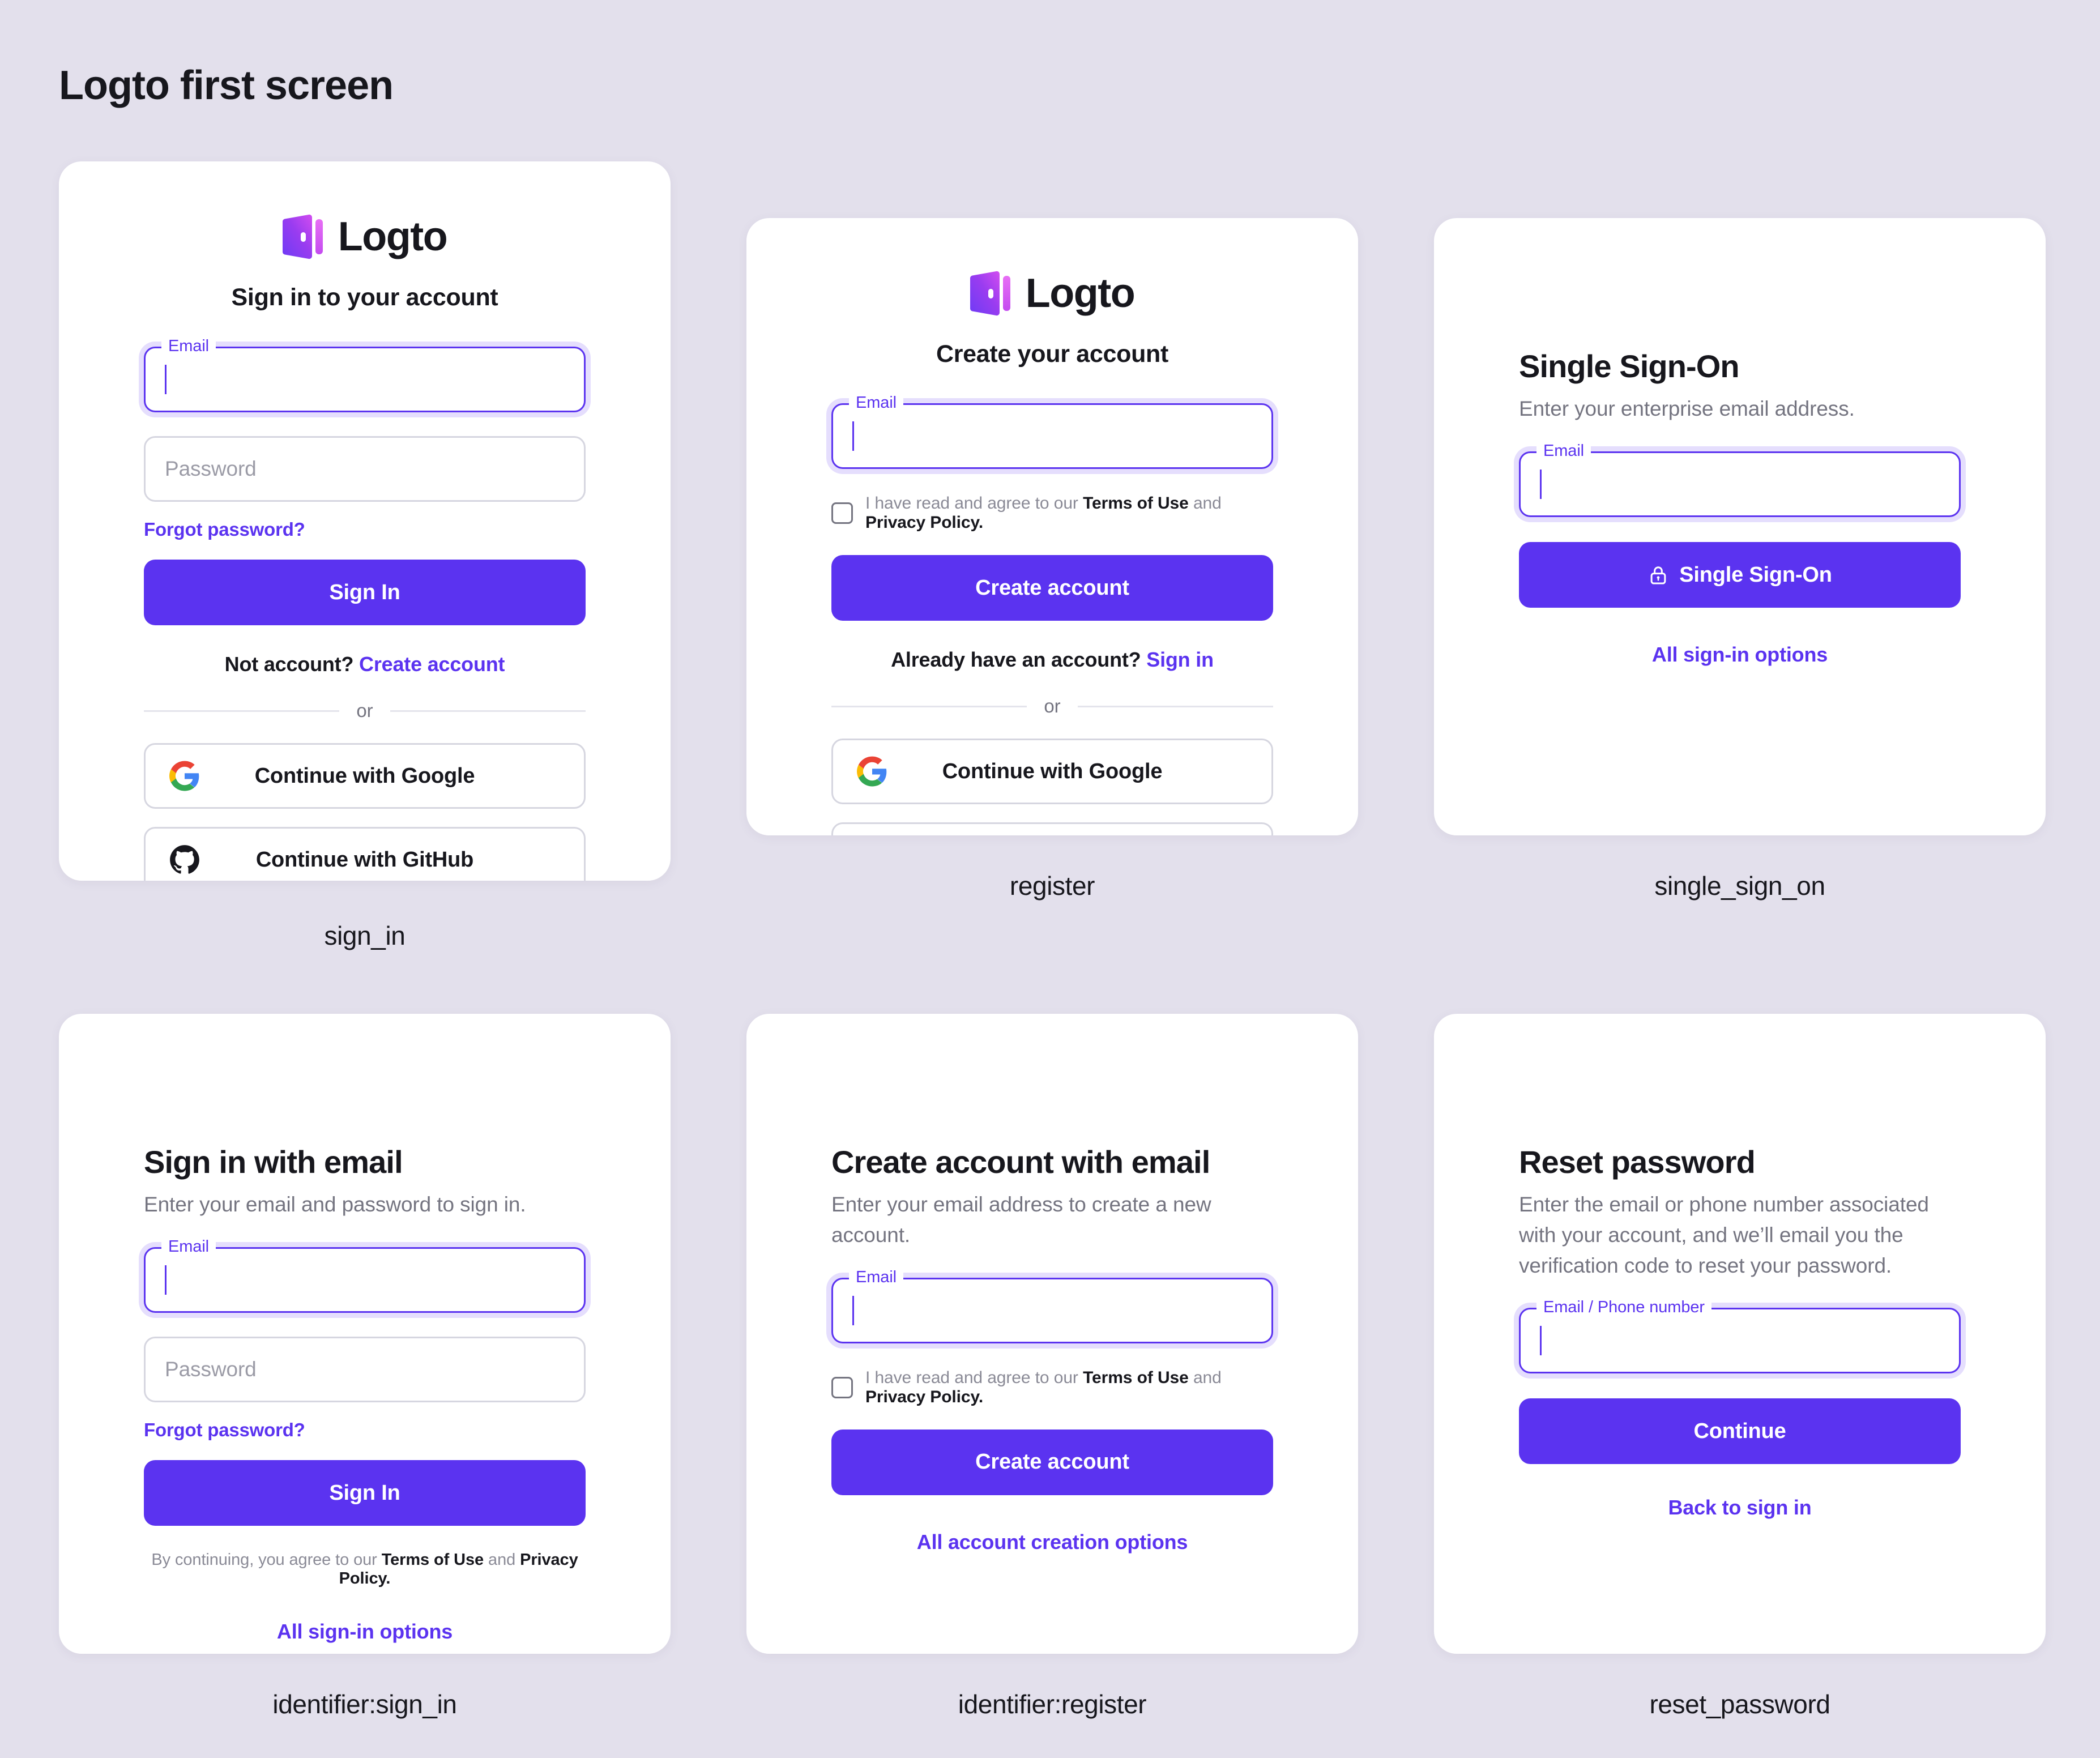 The image size is (2100, 1758). Describe the element at coordinates (1658, 575) in the screenshot. I see `lock-icon` at that location.